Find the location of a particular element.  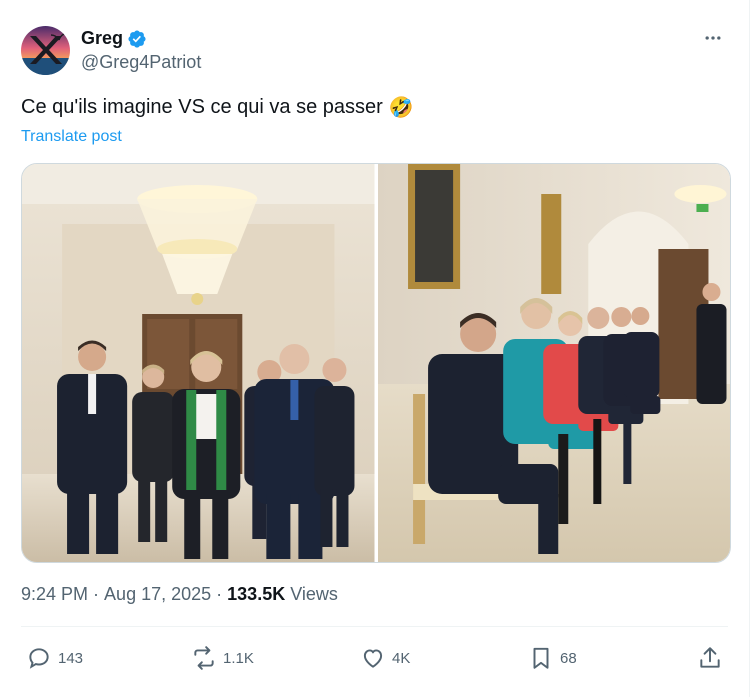

avatar is located at coordinates (45, 50).